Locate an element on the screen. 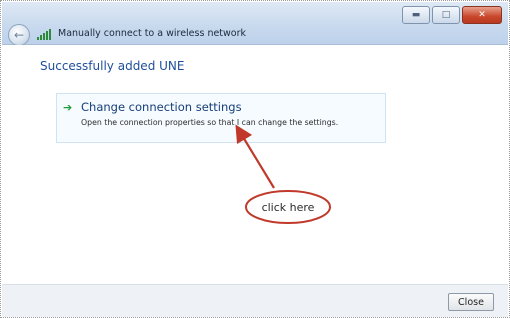 The height and width of the screenshot is (318, 510). callout-text: click here is located at coordinates (288, 207).